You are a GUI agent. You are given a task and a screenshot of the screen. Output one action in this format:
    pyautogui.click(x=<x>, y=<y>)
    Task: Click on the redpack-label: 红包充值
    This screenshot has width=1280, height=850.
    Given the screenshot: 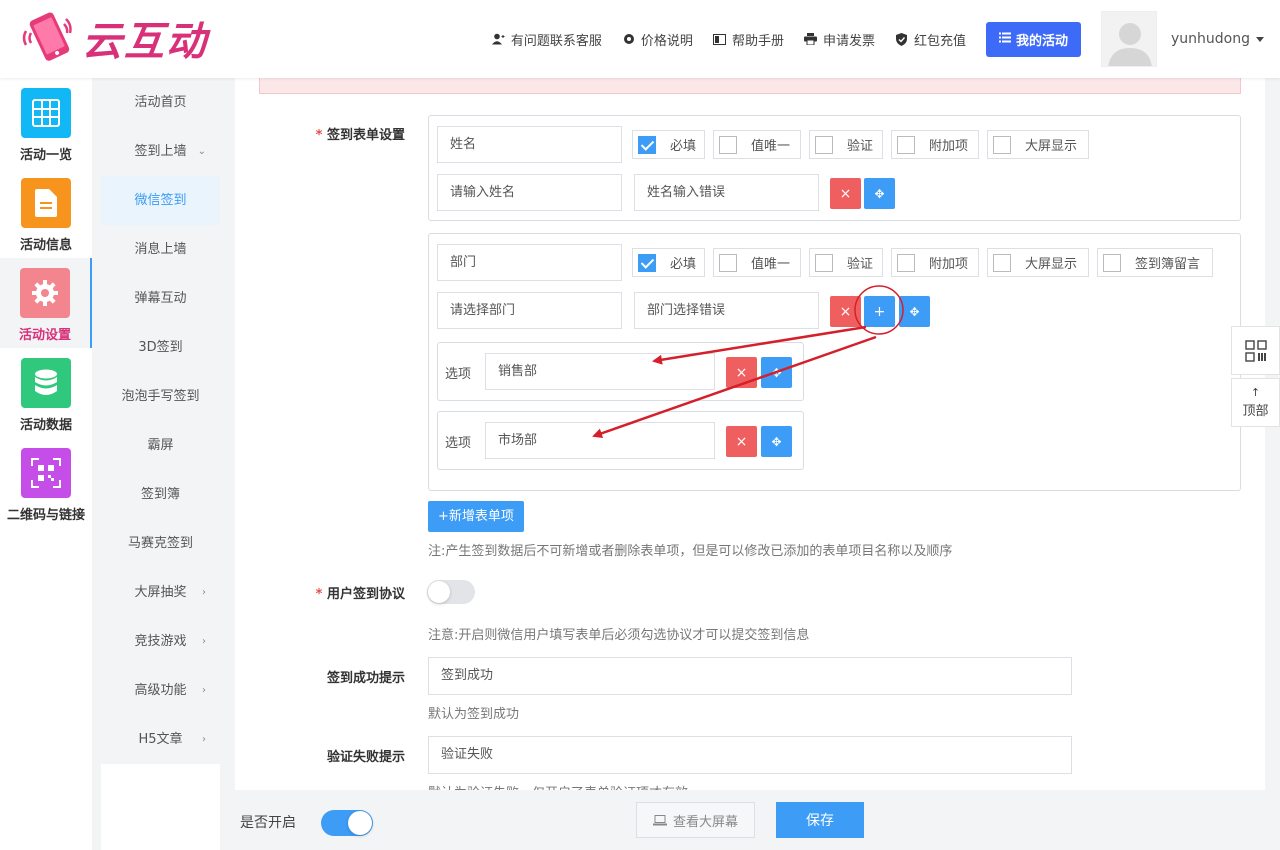 What is the action you would take?
    pyautogui.click(x=939, y=41)
    